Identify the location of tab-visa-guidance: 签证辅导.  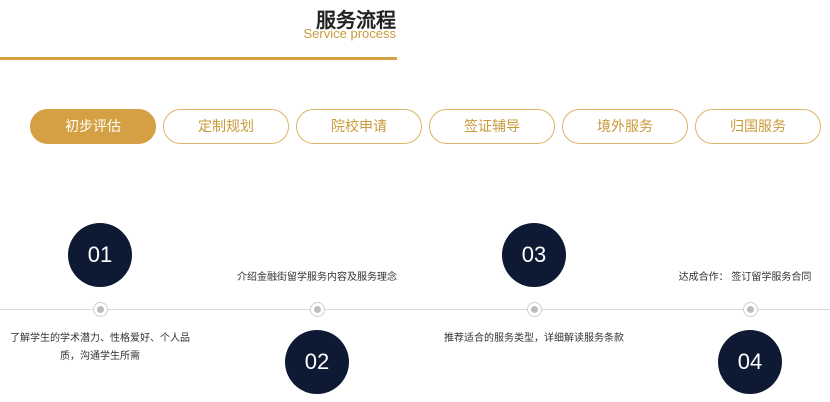
(492, 126).